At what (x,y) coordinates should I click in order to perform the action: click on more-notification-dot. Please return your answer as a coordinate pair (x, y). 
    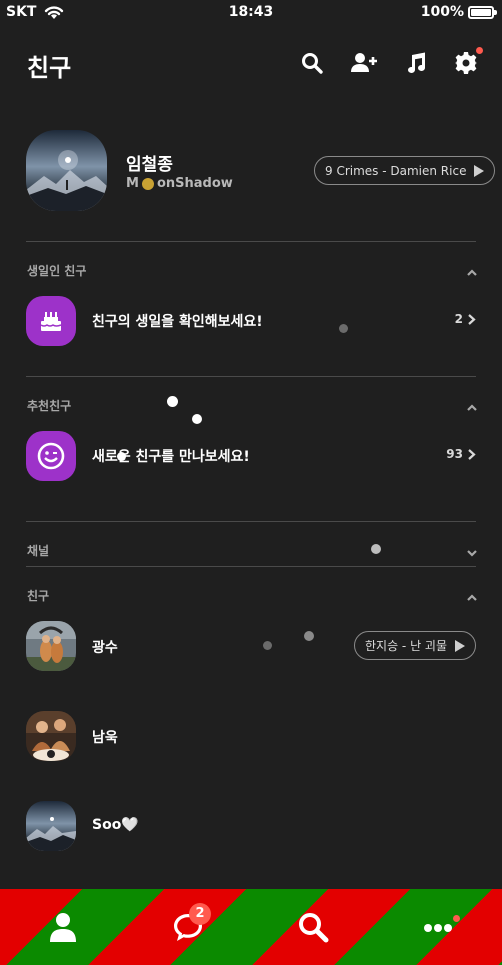
    Looking at the image, I should click on (456, 918).